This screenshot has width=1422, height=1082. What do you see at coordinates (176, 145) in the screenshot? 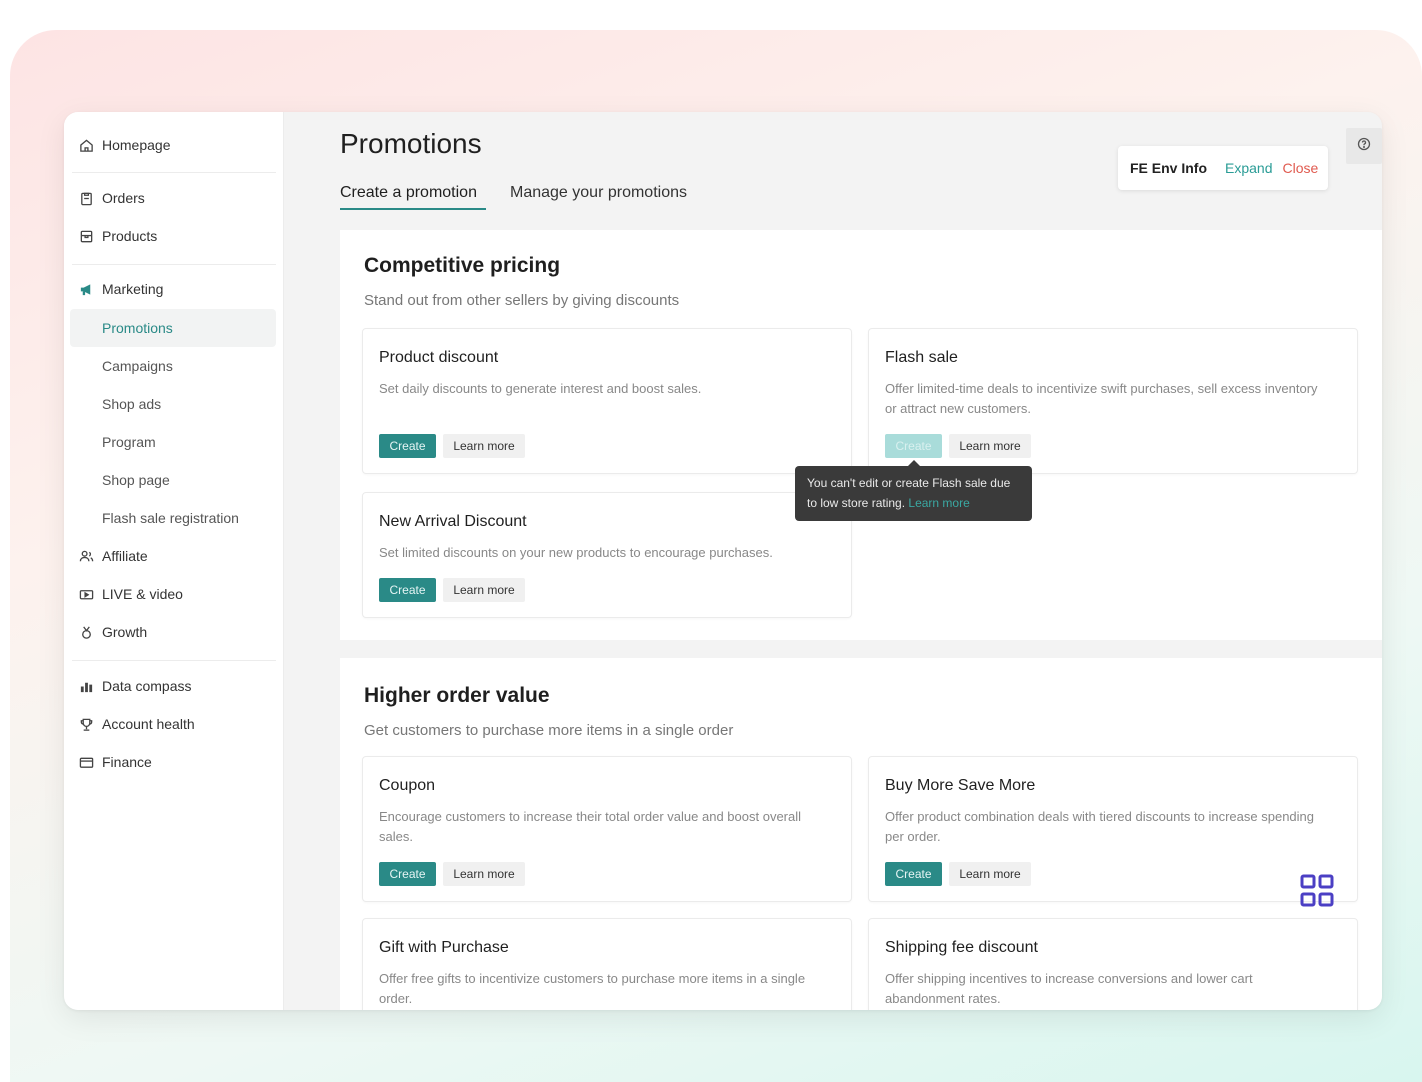
I see `sidebar-item-homepage: Homepage` at bounding box center [176, 145].